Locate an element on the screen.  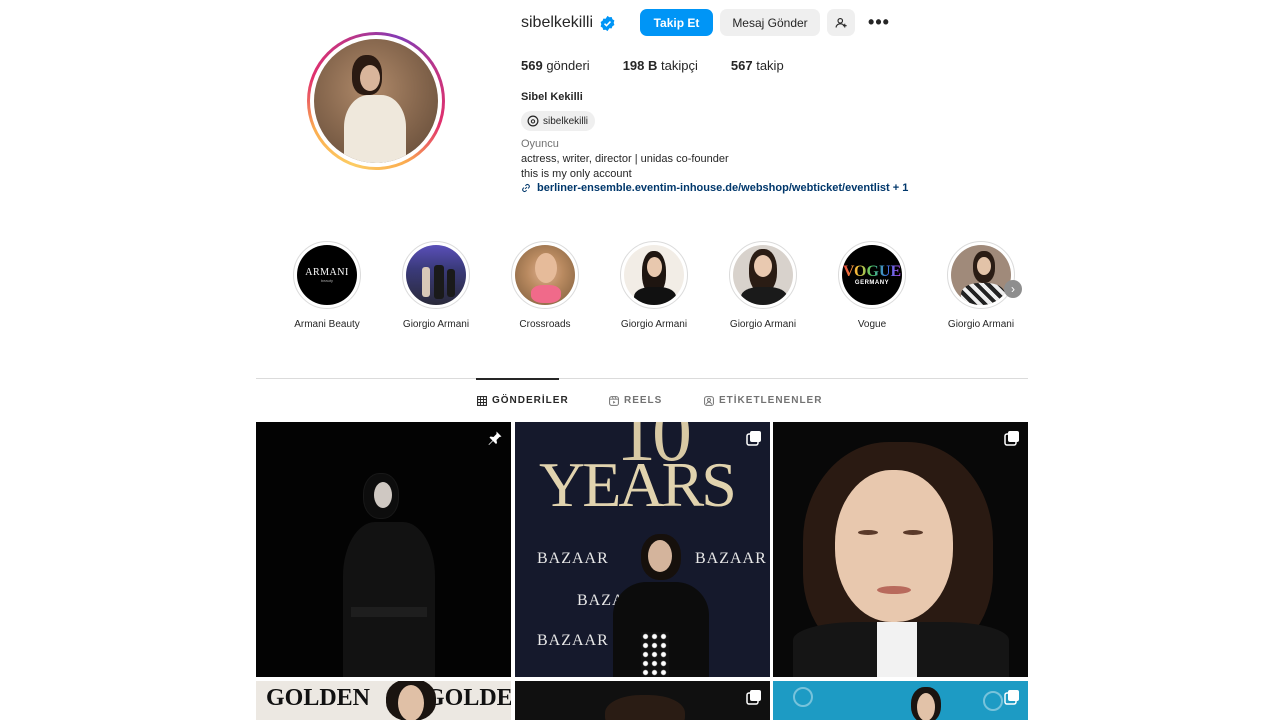
vogue-logo-text: VOGUE is located at coordinates (872, 271).